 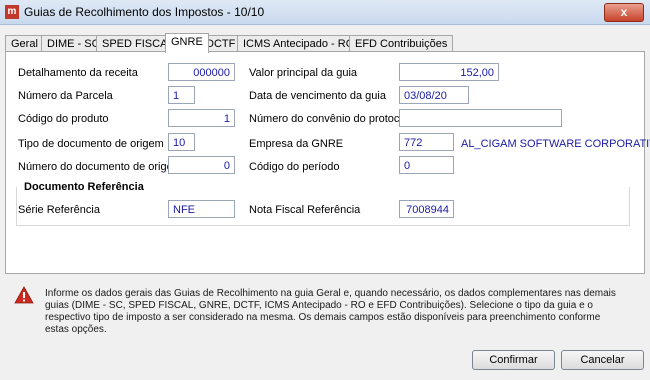 What do you see at coordinates (187, 43) in the screenshot?
I see `tab-gnre: GNRE` at bounding box center [187, 43].